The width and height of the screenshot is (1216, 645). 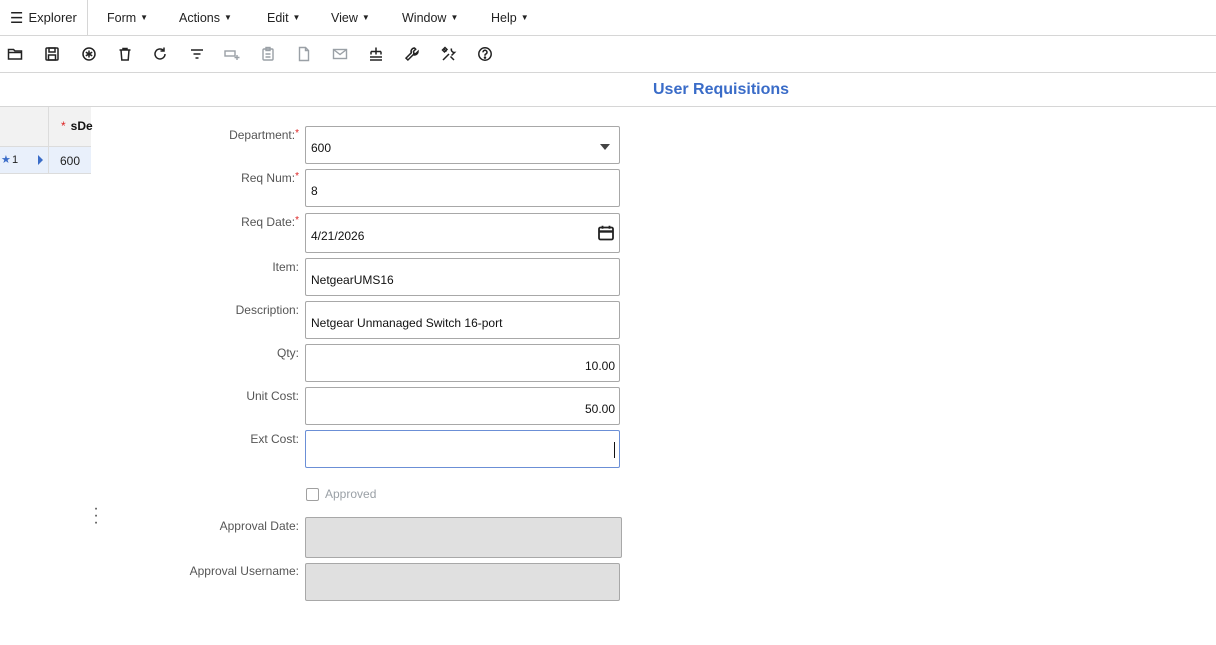 What do you see at coordinates (287, 353) in the screenshot?
I see `qty-label: Qty:` at bounding box center [287, 353].